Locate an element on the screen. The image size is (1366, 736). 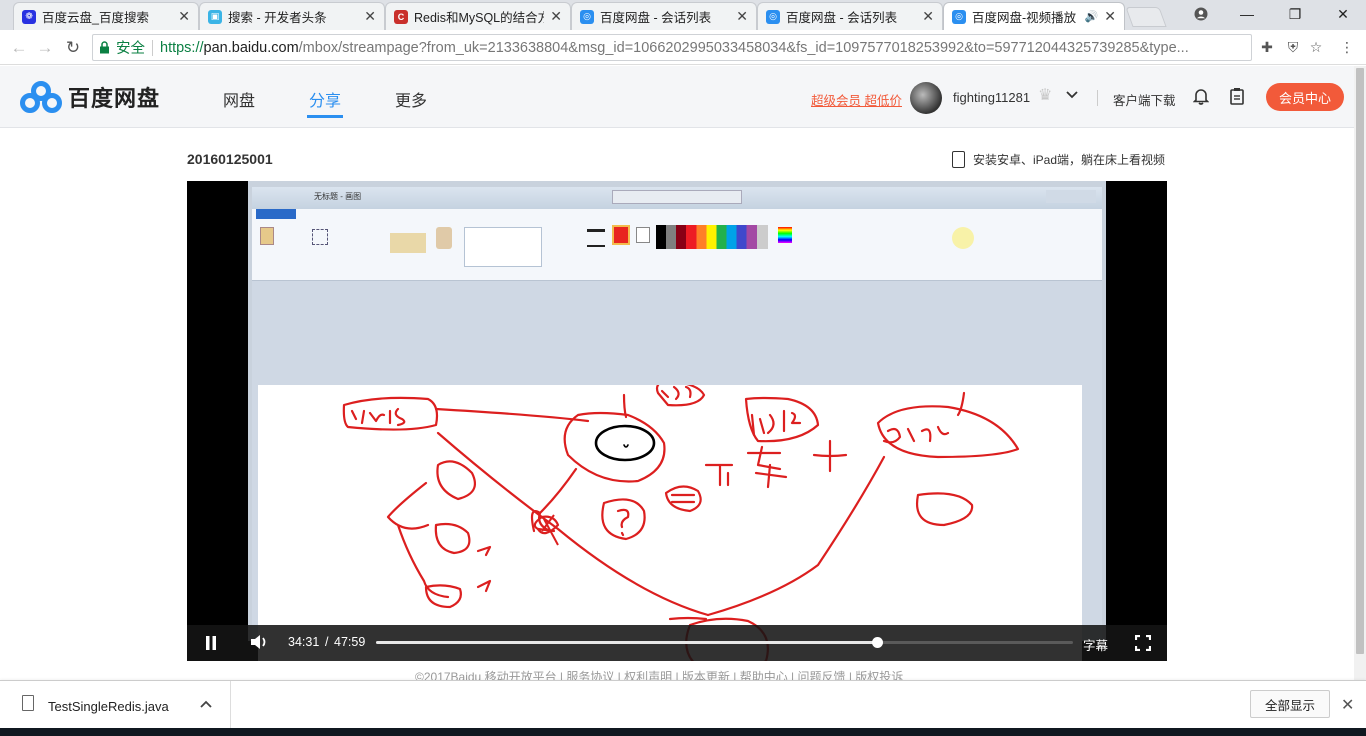
restore-button: ❐ is located at coordinates (1295, 14).